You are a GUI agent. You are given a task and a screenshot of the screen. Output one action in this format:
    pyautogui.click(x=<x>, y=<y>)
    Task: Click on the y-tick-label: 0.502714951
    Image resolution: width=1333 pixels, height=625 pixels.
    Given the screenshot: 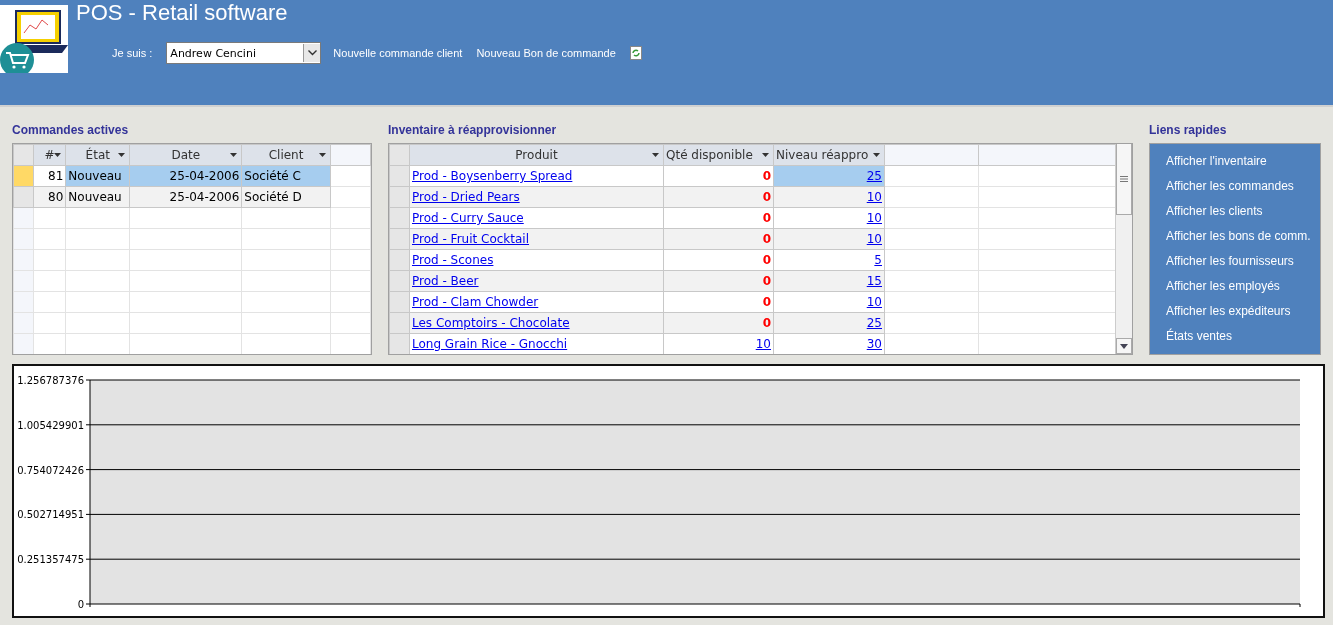 What is the action you would take?
    pyautogui.click(x=50, y=515)
    